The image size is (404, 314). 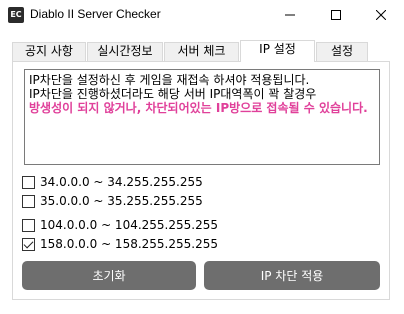 What do you see at coordinates (202, 15) in the screenshot?
I see `title-bar: EC Diablo II Server Checker` at bounding box center [202, 15].